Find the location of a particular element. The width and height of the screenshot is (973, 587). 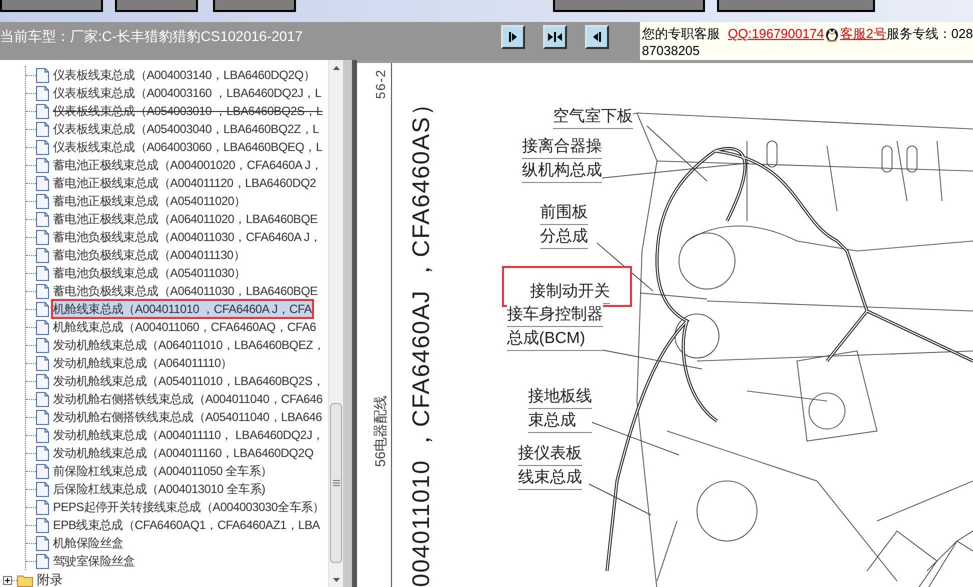

tree-item: 仪表板线束总成（A054003040，LBA6460BQ2Z，L is located at coordinates (186, 129).